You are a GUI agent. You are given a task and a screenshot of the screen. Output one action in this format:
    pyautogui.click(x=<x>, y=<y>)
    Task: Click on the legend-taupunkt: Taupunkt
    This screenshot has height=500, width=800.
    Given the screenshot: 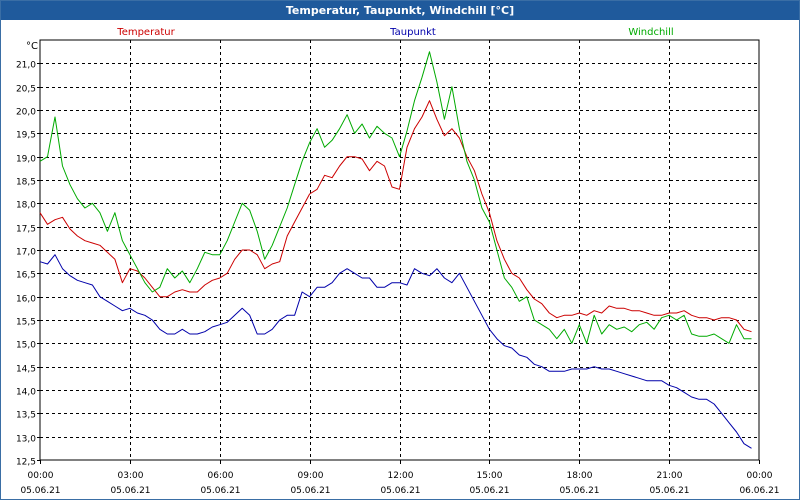 What is the action you would take?
    pyautogui.click(x=412, y=32)
    